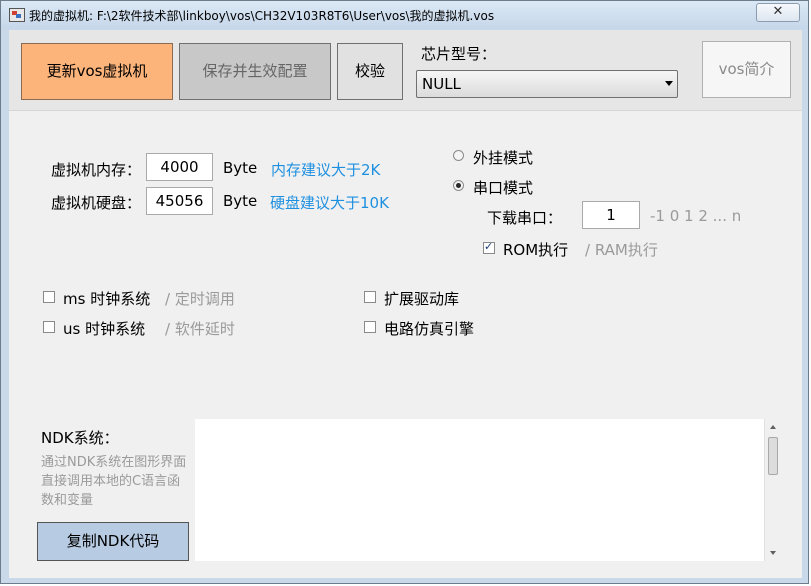 The height and width of the screenshot is (586, 811). I want to click on ndk-title: NDK系统：, so click(80, 438).